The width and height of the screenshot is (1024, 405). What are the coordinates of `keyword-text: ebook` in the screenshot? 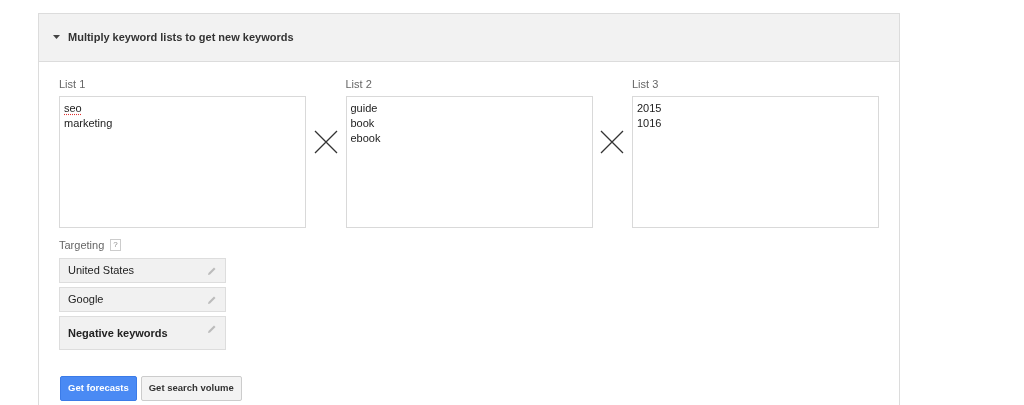 It's located at (365, 138).